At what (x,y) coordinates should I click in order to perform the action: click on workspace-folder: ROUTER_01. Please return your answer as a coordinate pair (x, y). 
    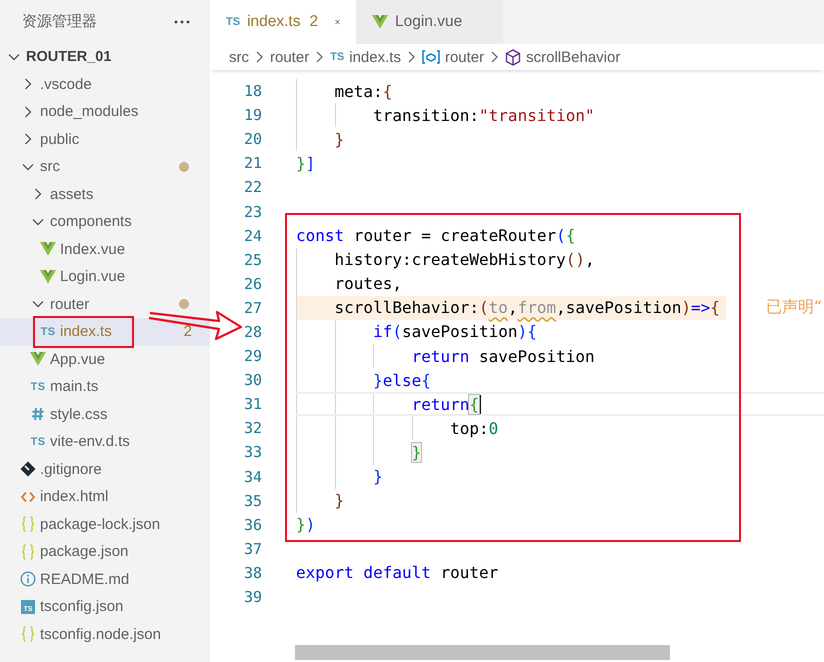
    Looking at the image, I should click on (105, 56).